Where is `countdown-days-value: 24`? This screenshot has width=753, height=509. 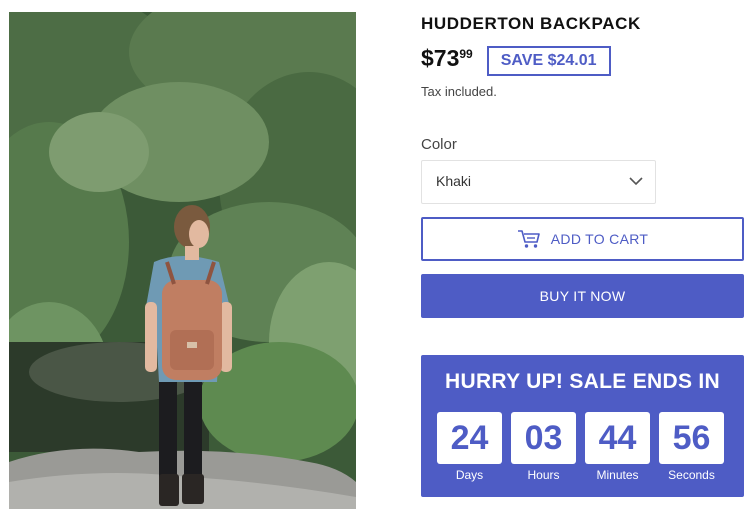 countdown-days-value: 24 is located at coordinates (469, 437).